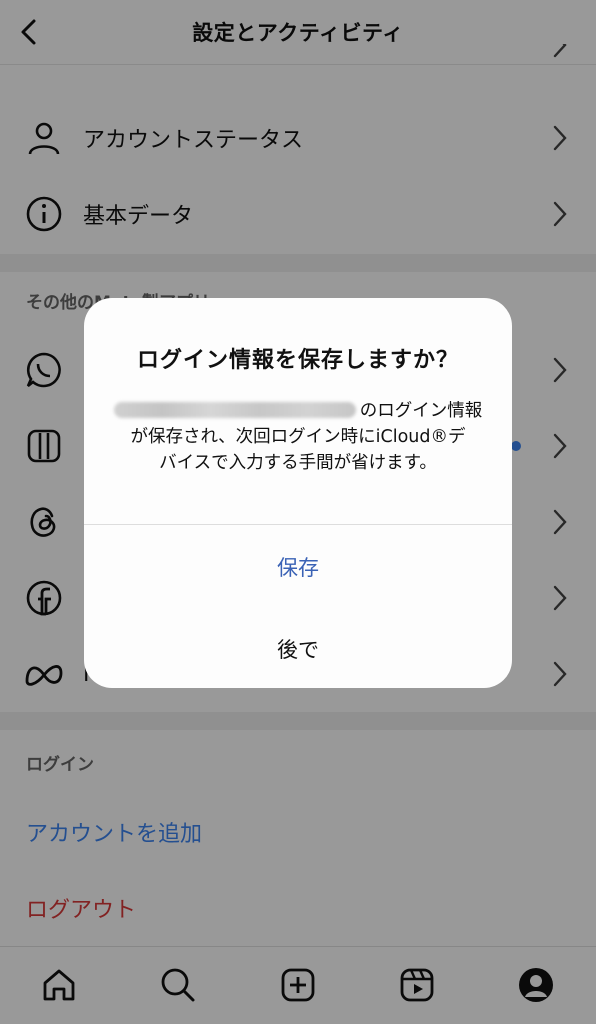  Describe the element at coordinates (421, 411) in the screenshot. I see `dialog-message-part1: のログイン情報` at that location.